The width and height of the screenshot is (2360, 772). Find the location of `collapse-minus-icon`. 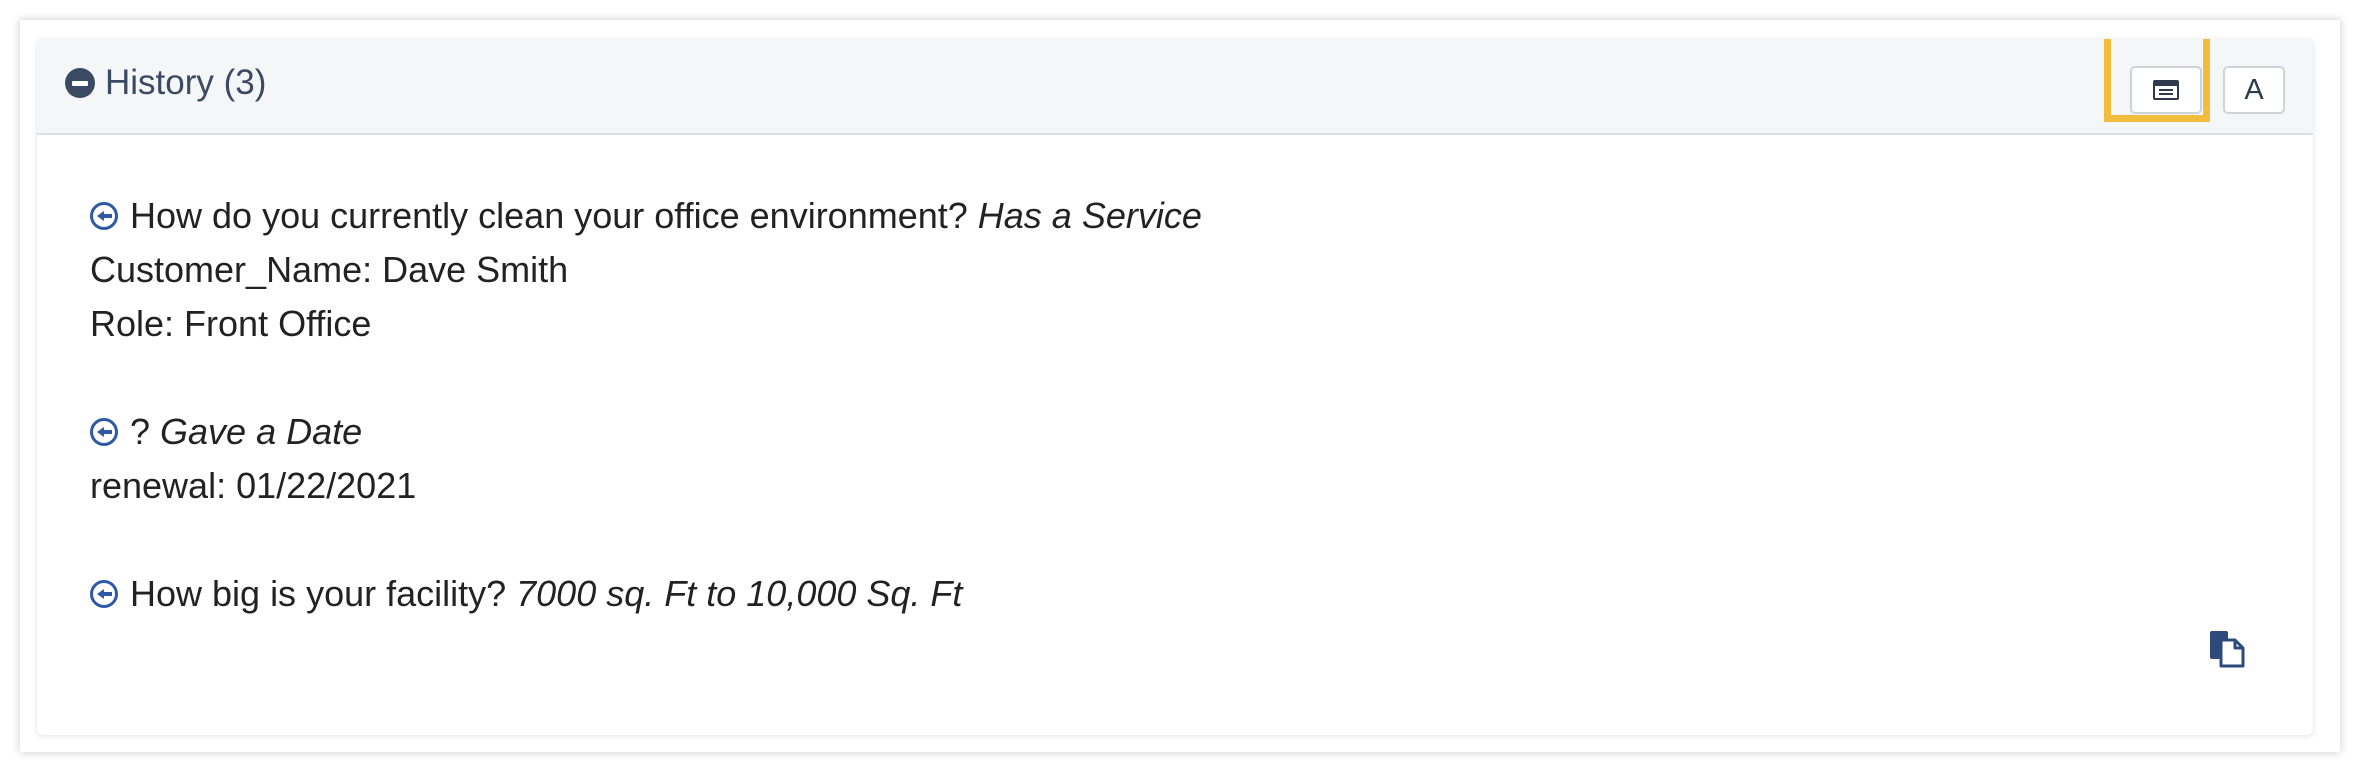

collapse-minus-icon is located at coordinates (80, 83).